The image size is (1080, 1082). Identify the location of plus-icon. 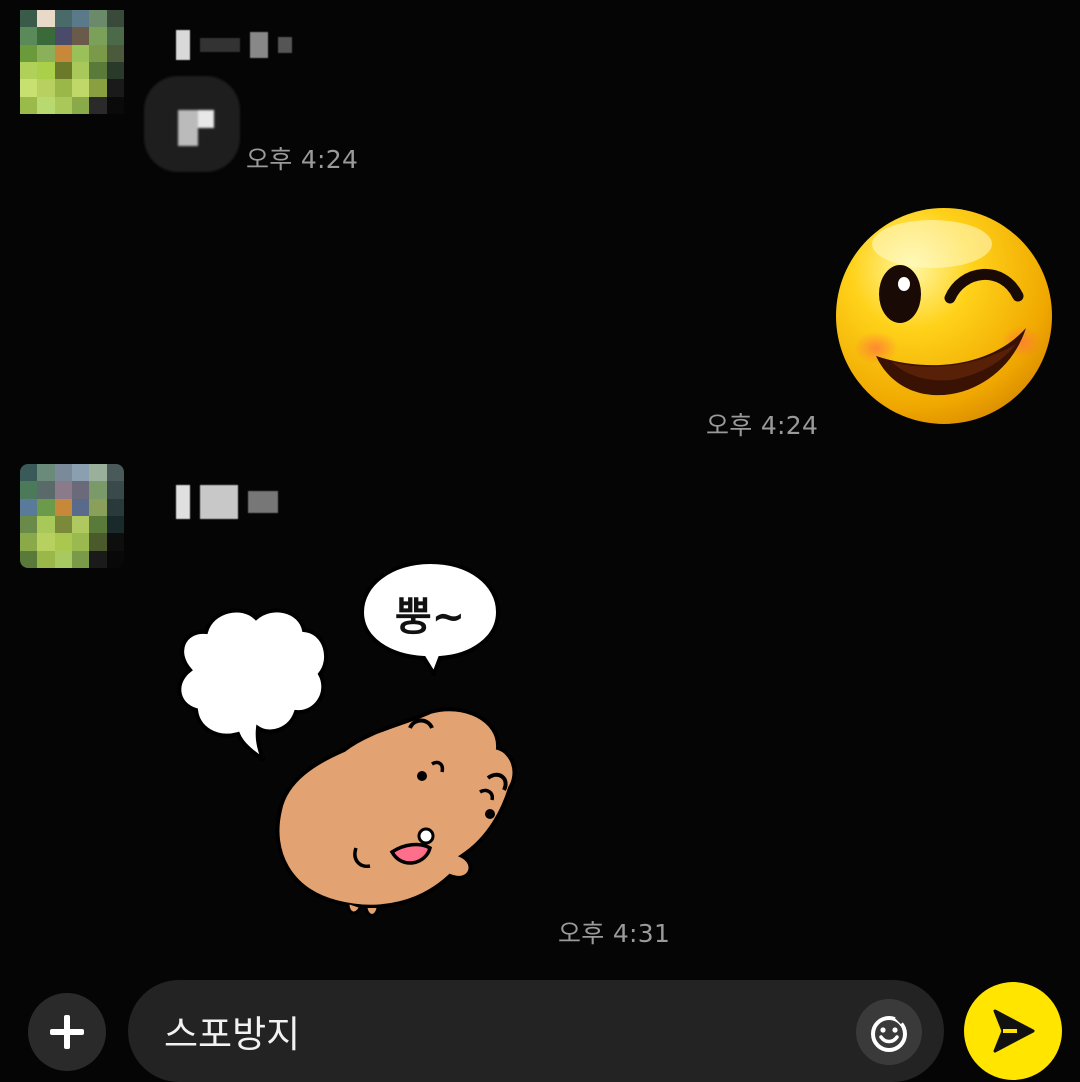
(67, 1032).